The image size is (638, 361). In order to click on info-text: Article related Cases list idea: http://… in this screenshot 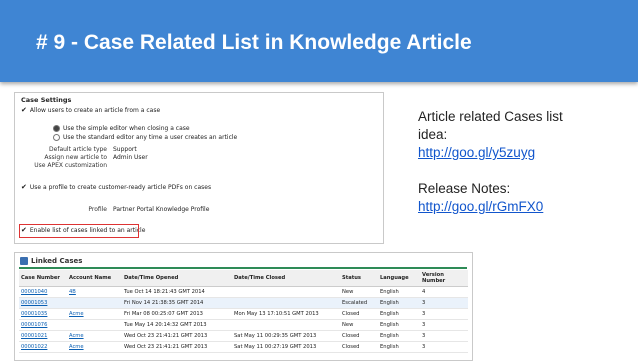, I will do `click(523, 162)`.